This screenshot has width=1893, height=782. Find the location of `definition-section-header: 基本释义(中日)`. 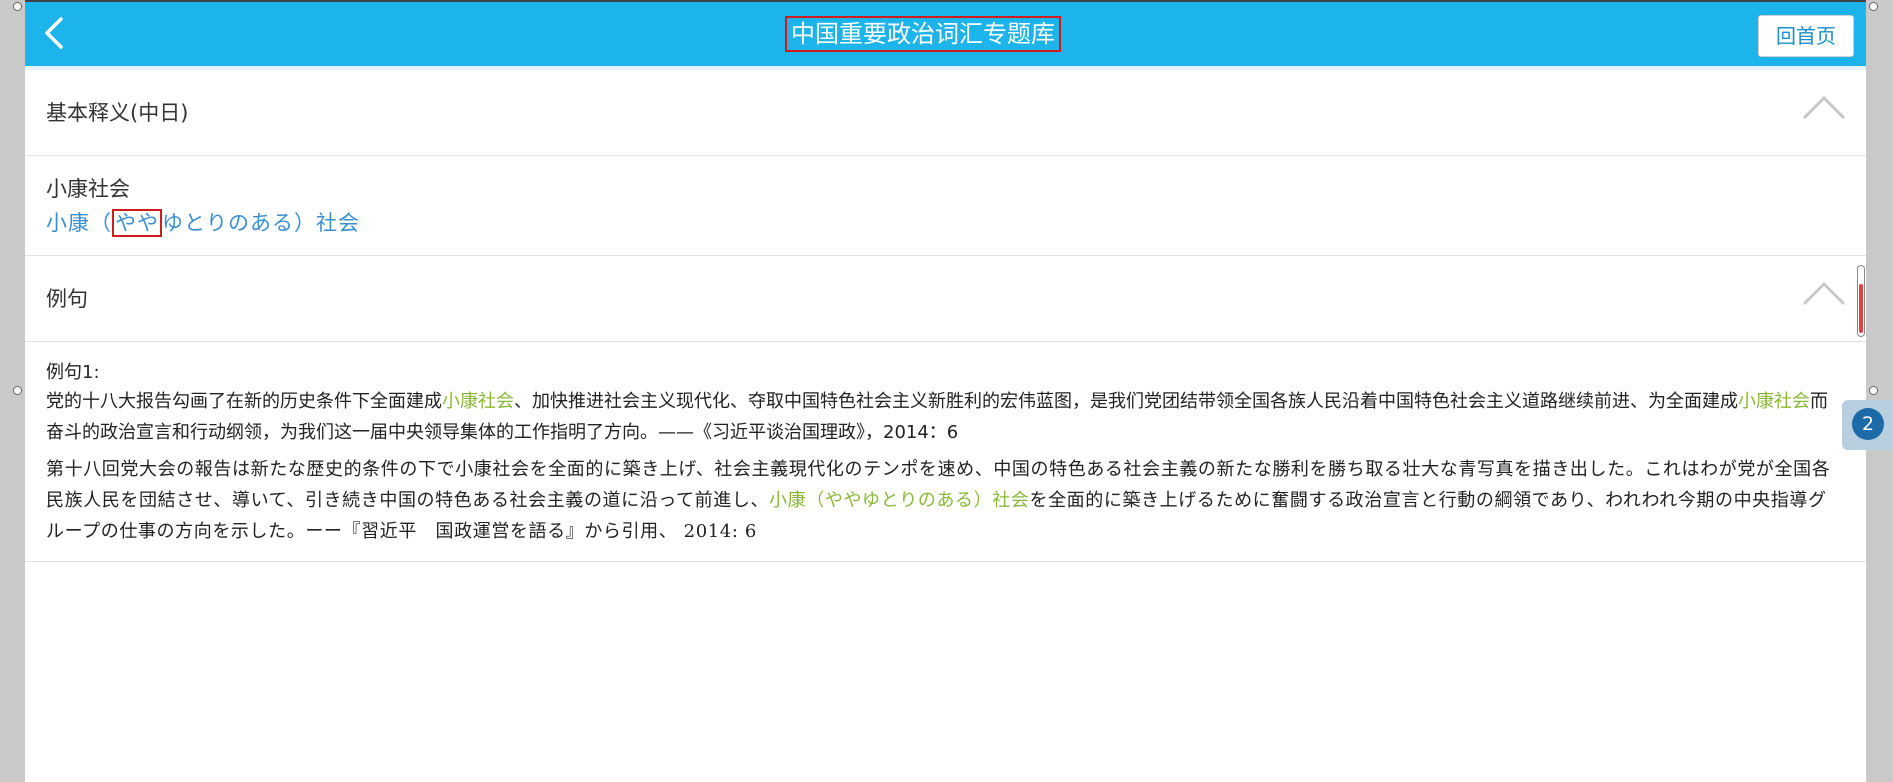

definition-section-header: 基本释义(中日) is located at coordinates (945, 113).